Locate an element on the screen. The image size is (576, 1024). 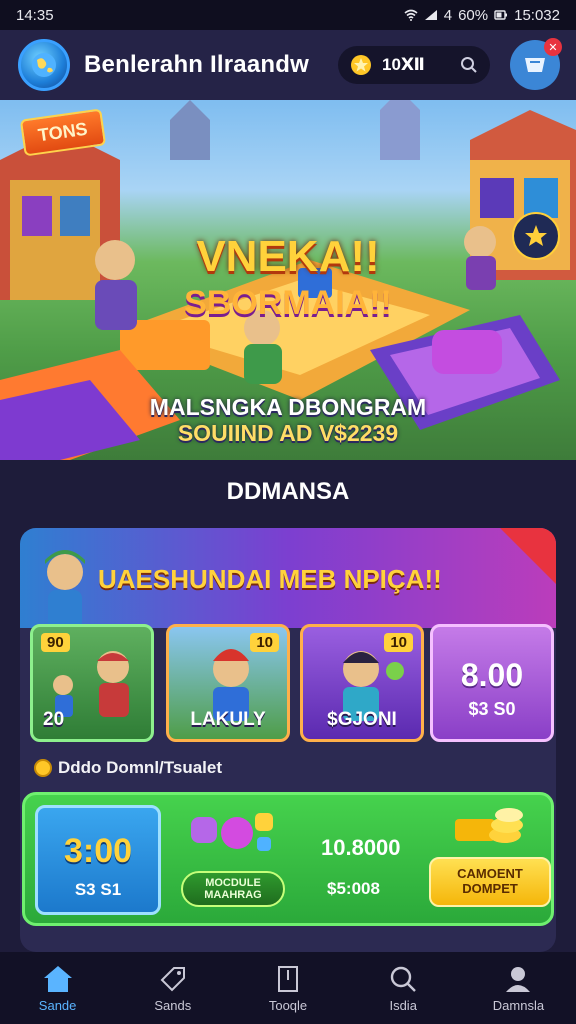
app-header: Benlerahn Ilraandw 10Ⅻ ✕ is located at coordinates (288, 65).